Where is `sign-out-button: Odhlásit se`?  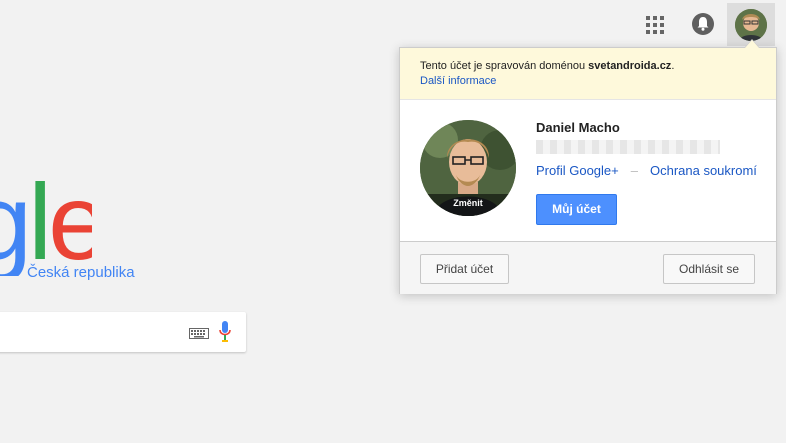
sign-out-button: Odhlásit se is located at coordinates (709, 269).